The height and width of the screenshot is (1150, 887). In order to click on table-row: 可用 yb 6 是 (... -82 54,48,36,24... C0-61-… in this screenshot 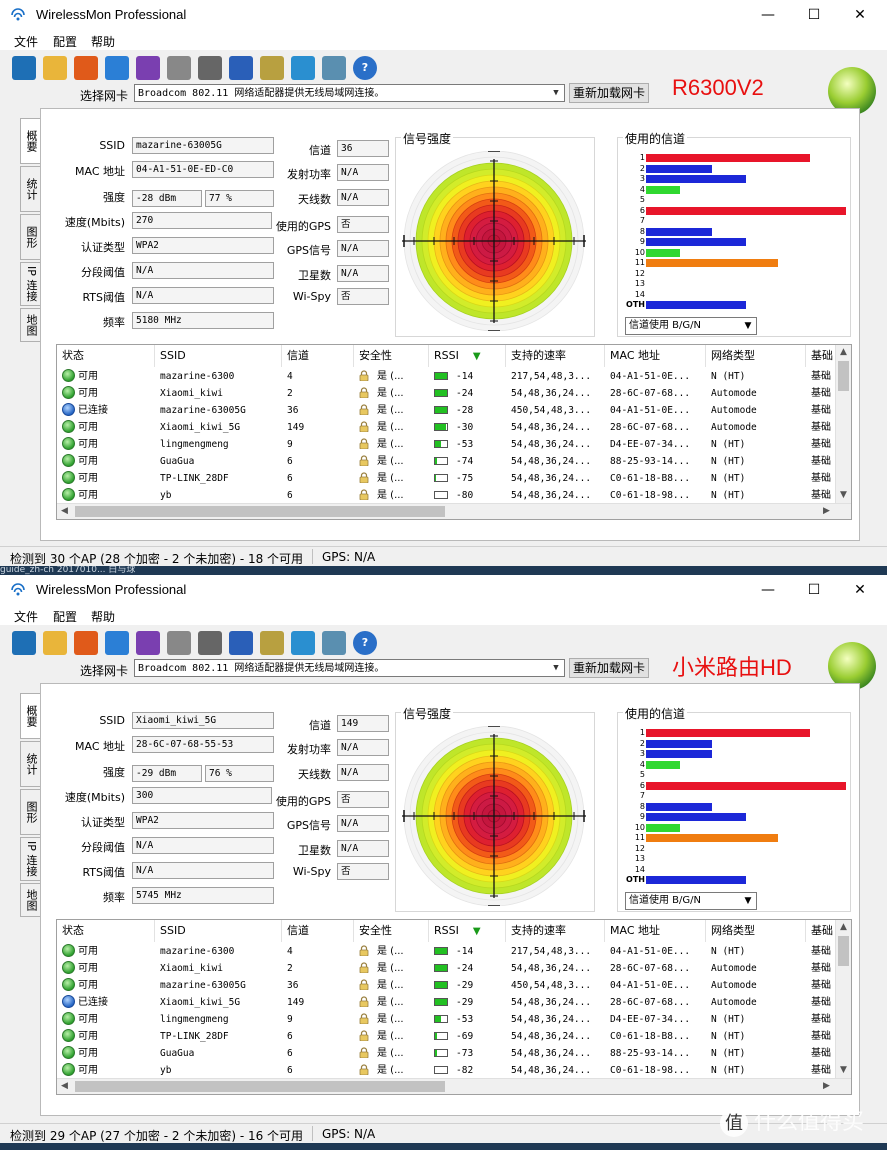, I will do `click(447, 1070)`.